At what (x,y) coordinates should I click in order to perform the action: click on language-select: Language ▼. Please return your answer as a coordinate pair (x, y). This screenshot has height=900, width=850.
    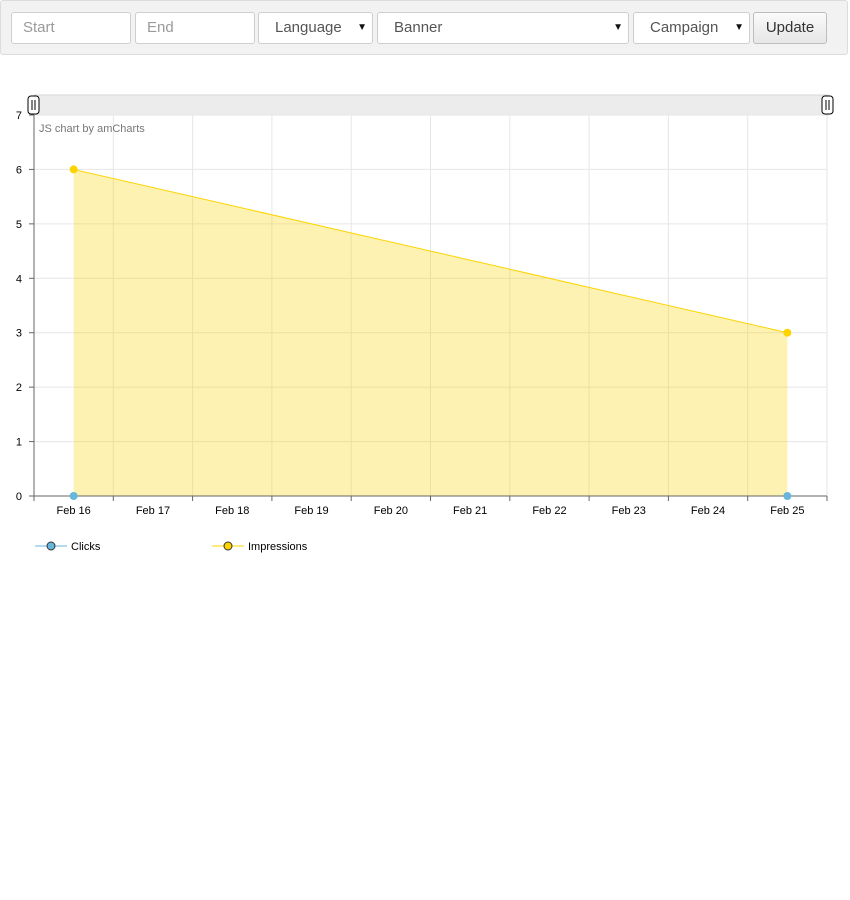
    Looking at the image, I should click on (315, 28).